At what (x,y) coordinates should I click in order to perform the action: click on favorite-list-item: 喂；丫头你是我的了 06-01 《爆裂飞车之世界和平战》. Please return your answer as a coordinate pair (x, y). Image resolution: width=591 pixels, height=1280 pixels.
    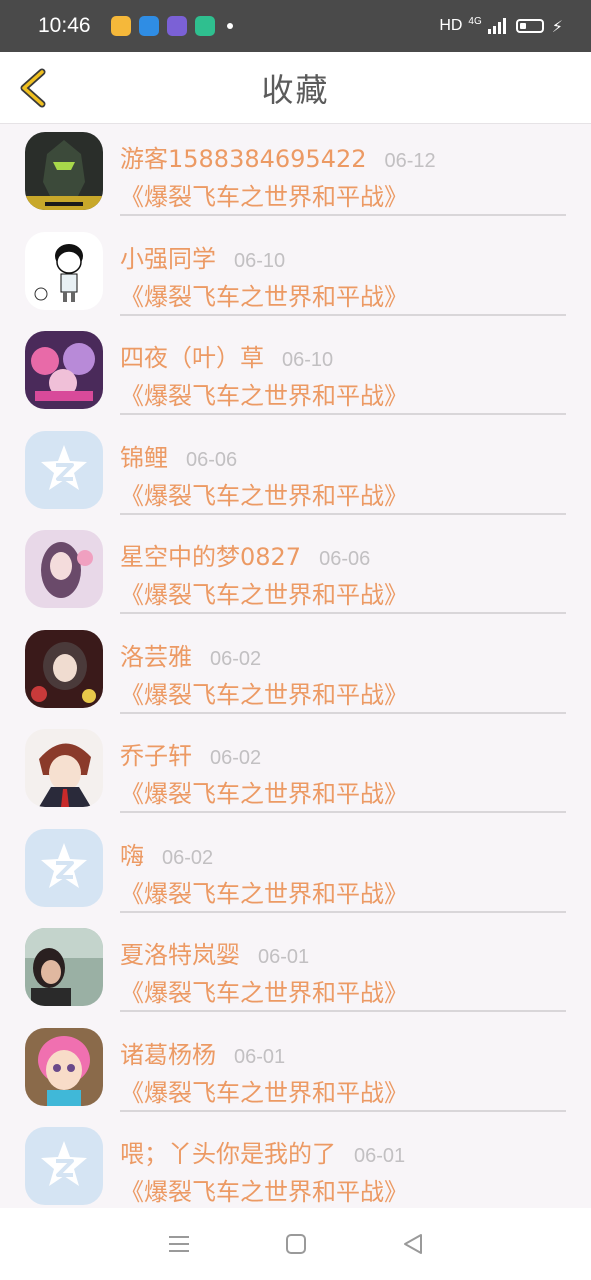
    Looking at the image, I should click on (295, 1170).